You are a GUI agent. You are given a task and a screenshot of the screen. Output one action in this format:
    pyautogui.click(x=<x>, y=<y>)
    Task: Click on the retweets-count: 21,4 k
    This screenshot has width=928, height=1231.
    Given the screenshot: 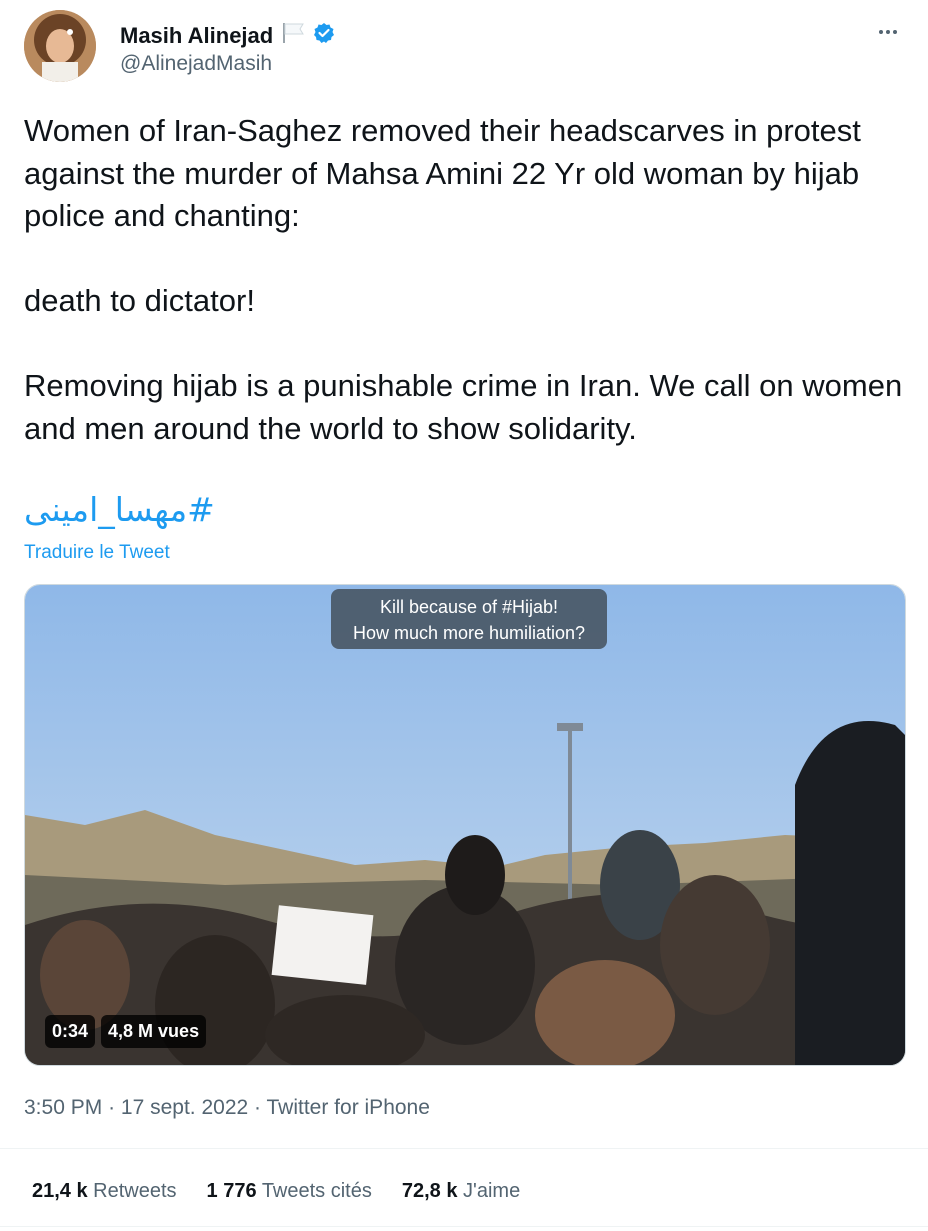 What is the action you would take?
    pyautogui.click(x=60, y=1191)
    